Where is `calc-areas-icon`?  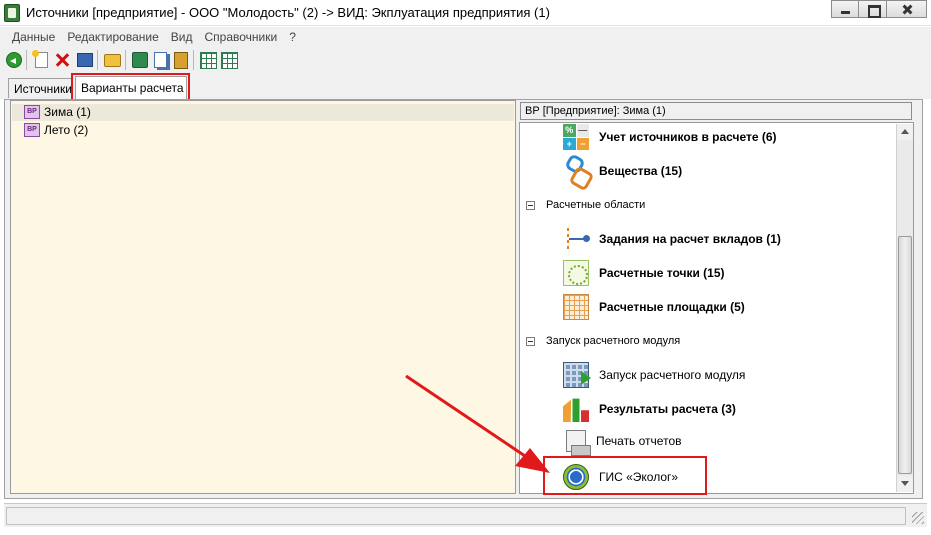 calc-areas-icon is located at coordinates (576, 307).